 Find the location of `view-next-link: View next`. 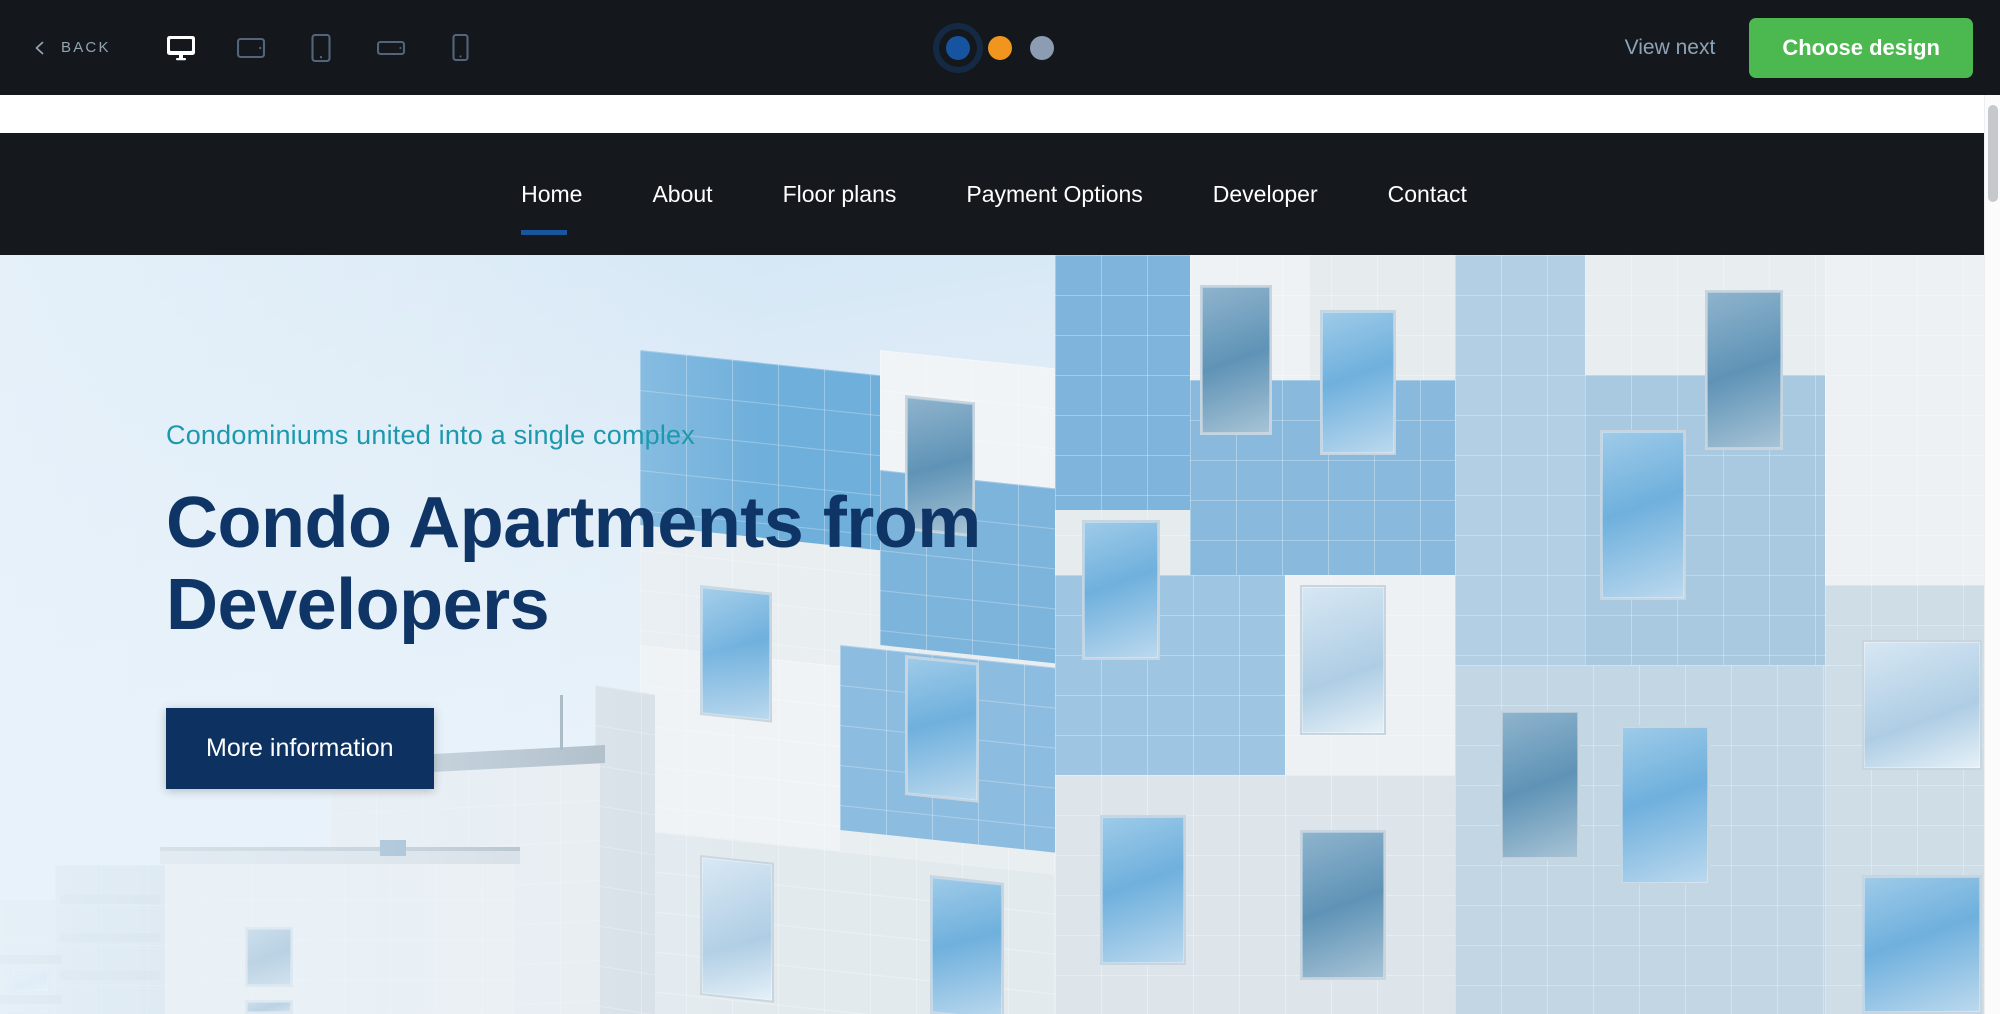

view-next-link: View next is located at coordinates (1670, 48).